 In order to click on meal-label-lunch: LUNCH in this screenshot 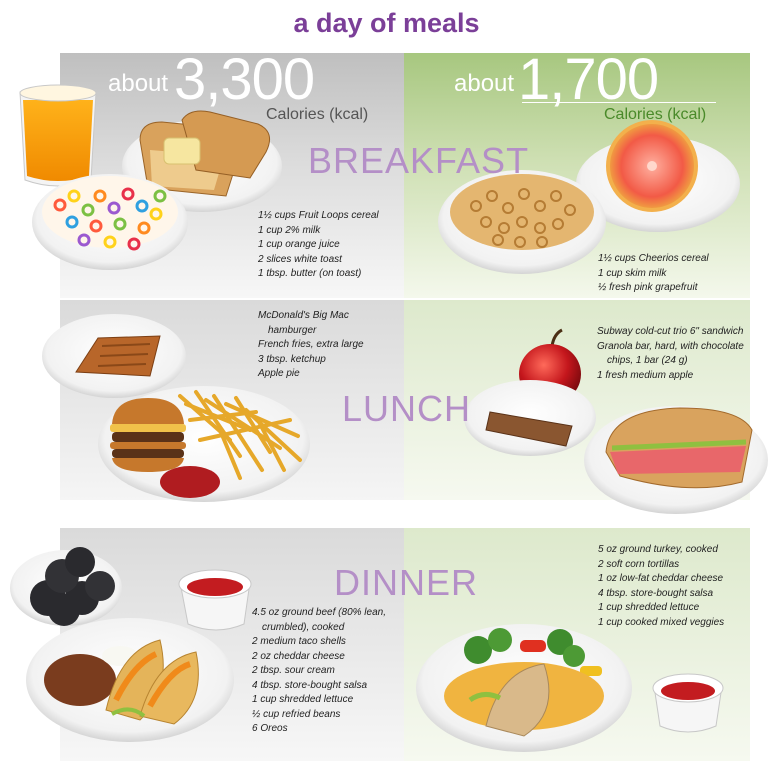, I will do `click(407, 408)`.